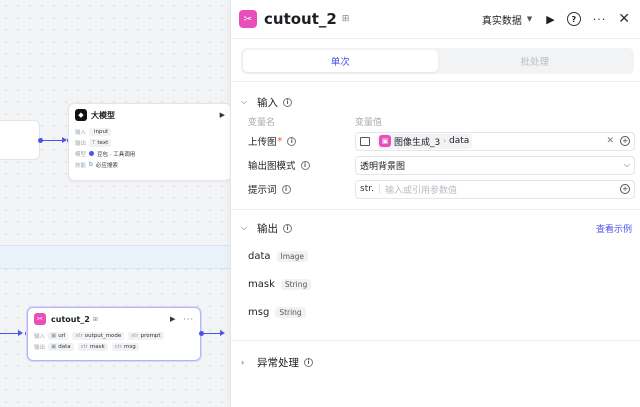 This screenshot has height=407, width=640. I want to click on field-label: 上传图, so click(262, 142).